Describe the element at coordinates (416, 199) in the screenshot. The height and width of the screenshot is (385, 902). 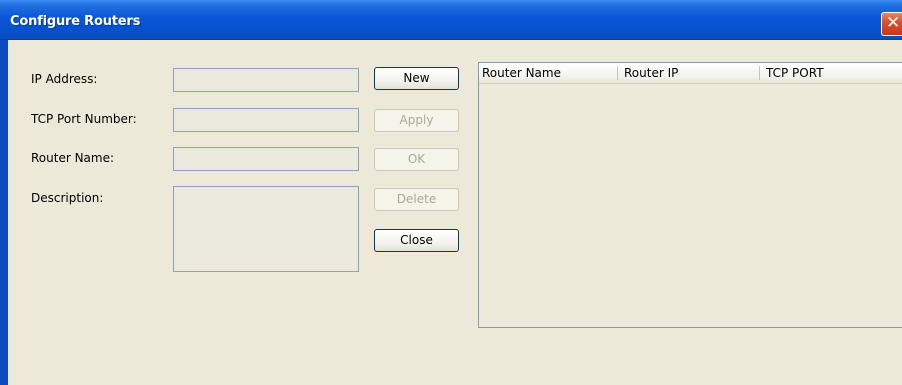
I see `delete-button: Delete` at that location.